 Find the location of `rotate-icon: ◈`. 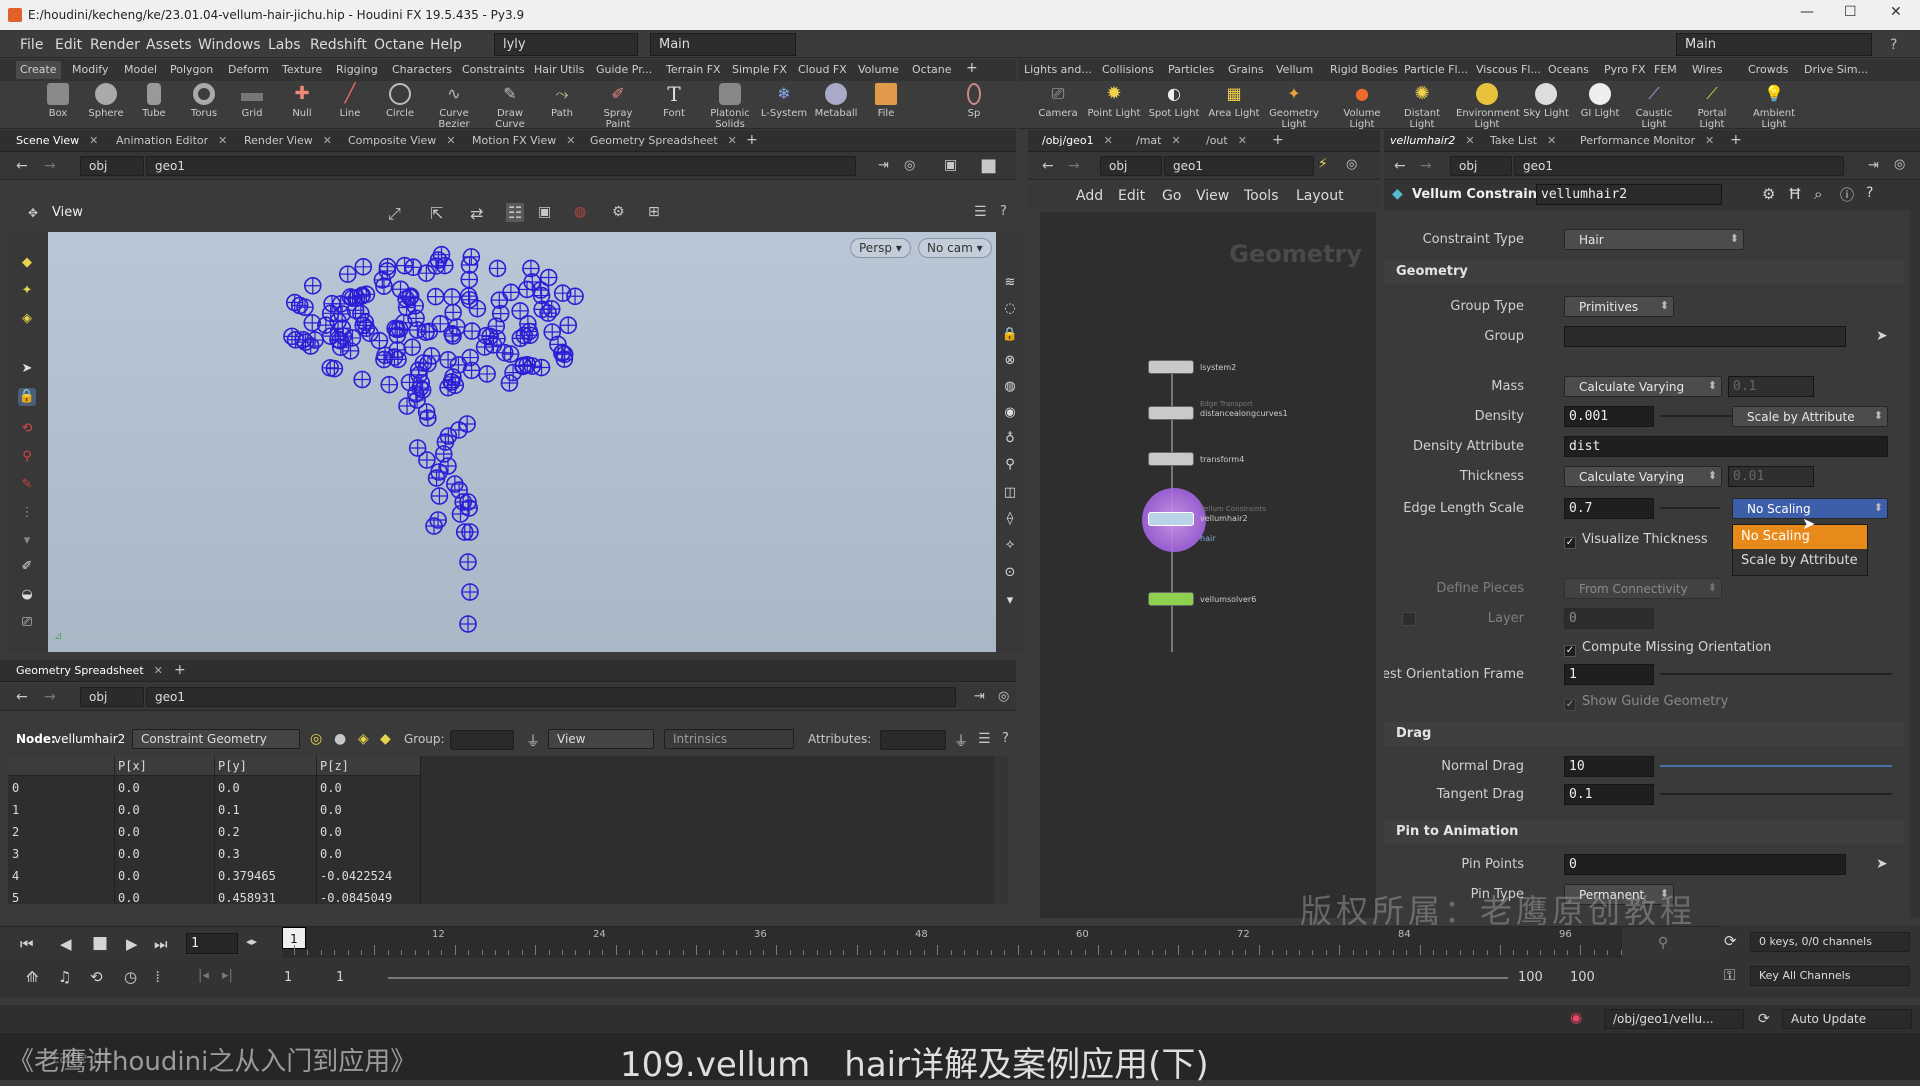

rotate-icon: ◈ is located at coordinates (27, 319).